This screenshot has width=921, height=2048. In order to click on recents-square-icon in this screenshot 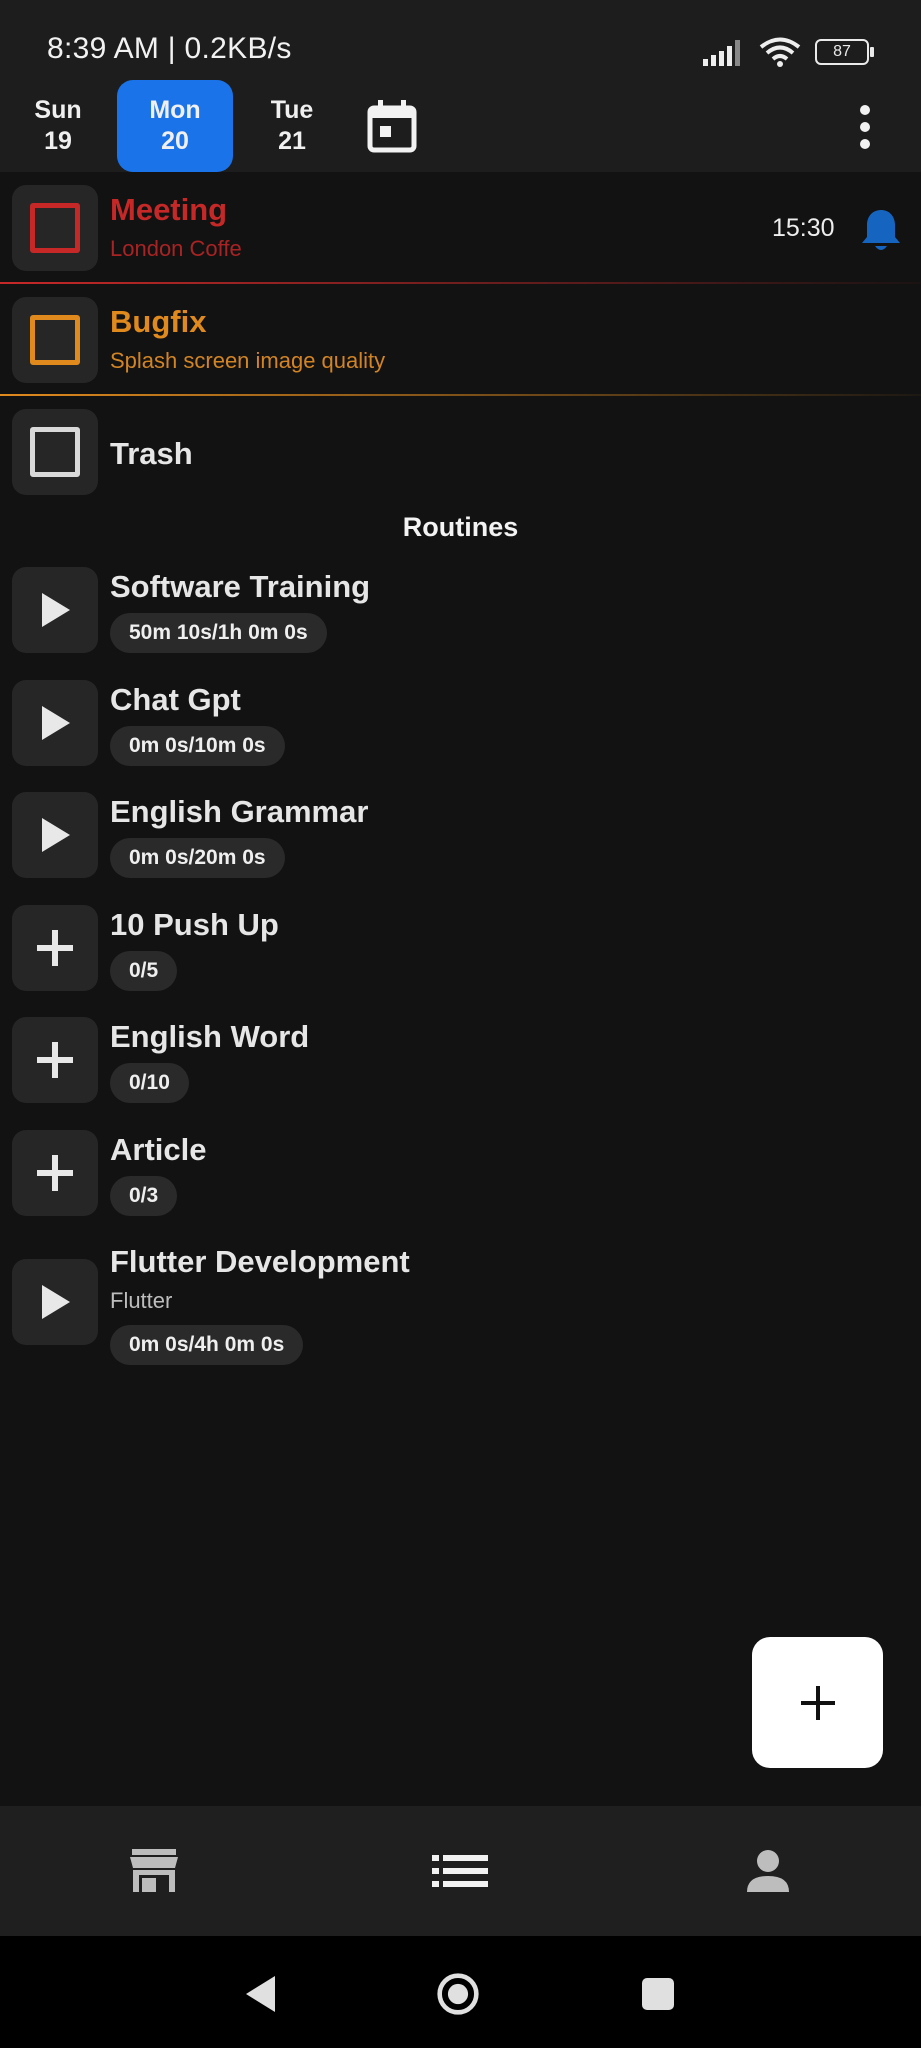, I will do `click(658, 1994)`.